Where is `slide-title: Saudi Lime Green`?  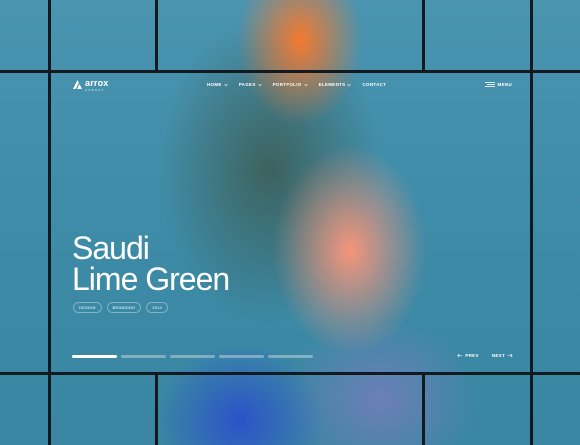
slide-title: Saudi Lime Green is located at coordinates (151, 264).